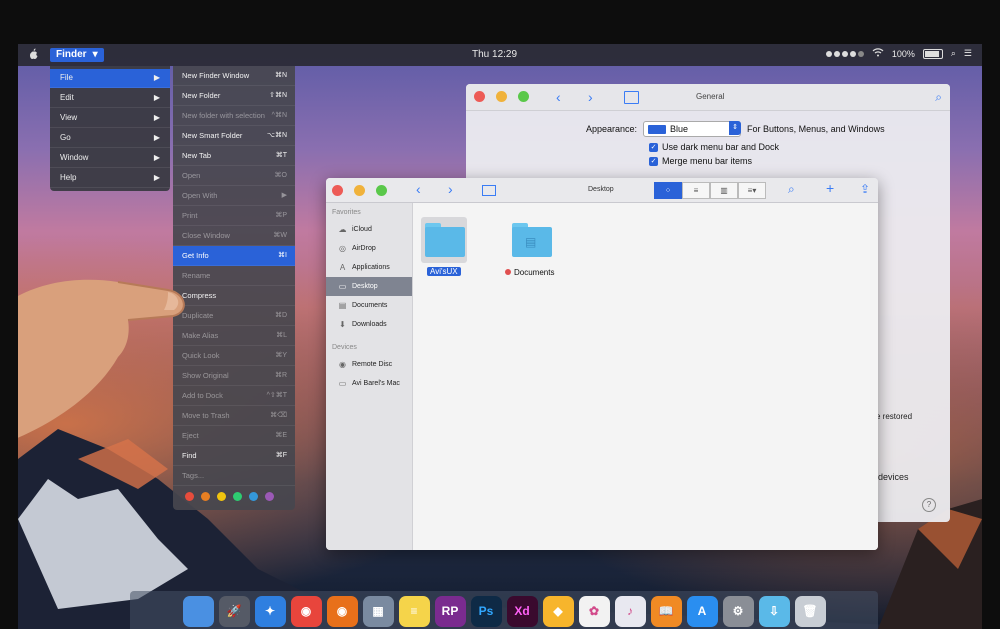 The width and height of the screenshot is (1000, 629). Describe the element at coordinates (724, 190) in the screenshot. I see `column-view-icon: ▥` at that location.